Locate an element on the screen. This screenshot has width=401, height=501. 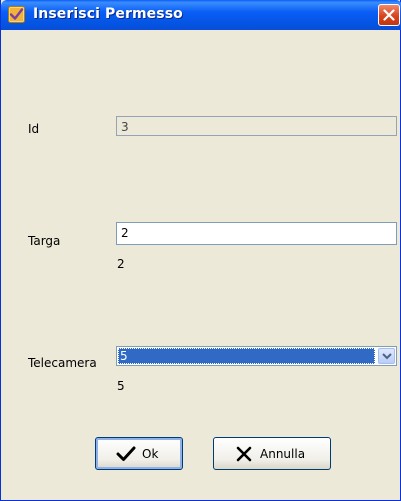
telecamera-selected-value: 5 is located at coordinates (246, 356).